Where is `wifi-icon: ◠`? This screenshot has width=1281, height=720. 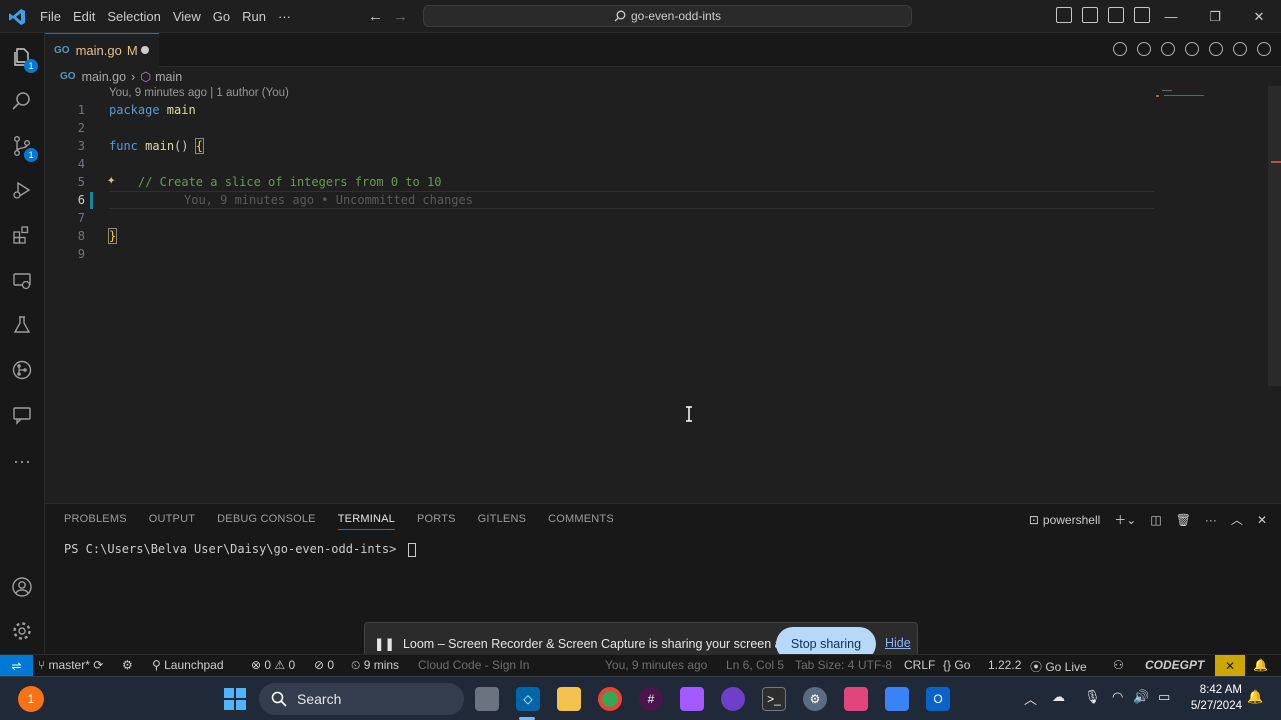
wifi-icon: ◠ is located at coordinates (1117, 697).